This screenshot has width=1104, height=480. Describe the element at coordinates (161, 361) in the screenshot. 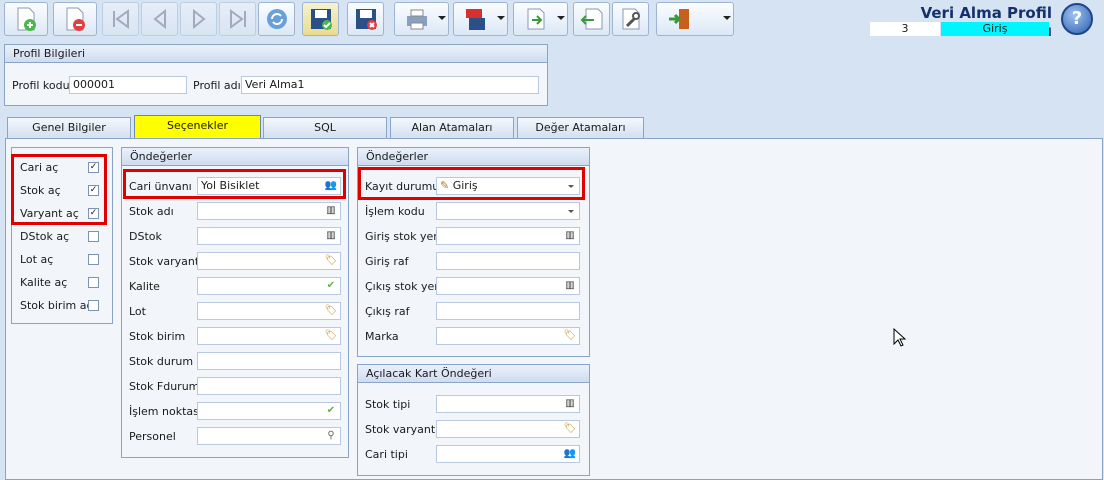

I see `field-label: Stok durum` at that location.